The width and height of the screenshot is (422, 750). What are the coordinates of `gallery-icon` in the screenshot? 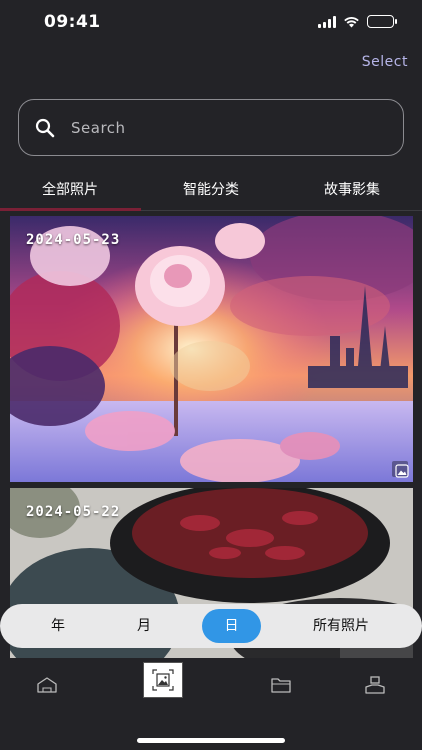 It's located at (402, 471).